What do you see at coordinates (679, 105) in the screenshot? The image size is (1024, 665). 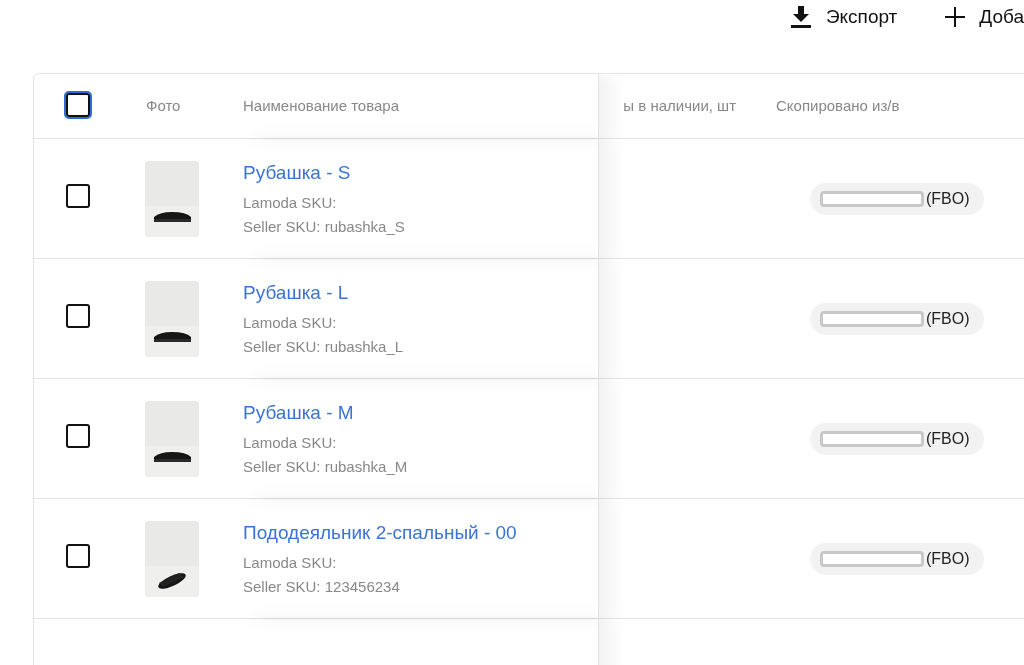 I see `column-header: ы в наличии, шт` at bounding box center [679, 105].